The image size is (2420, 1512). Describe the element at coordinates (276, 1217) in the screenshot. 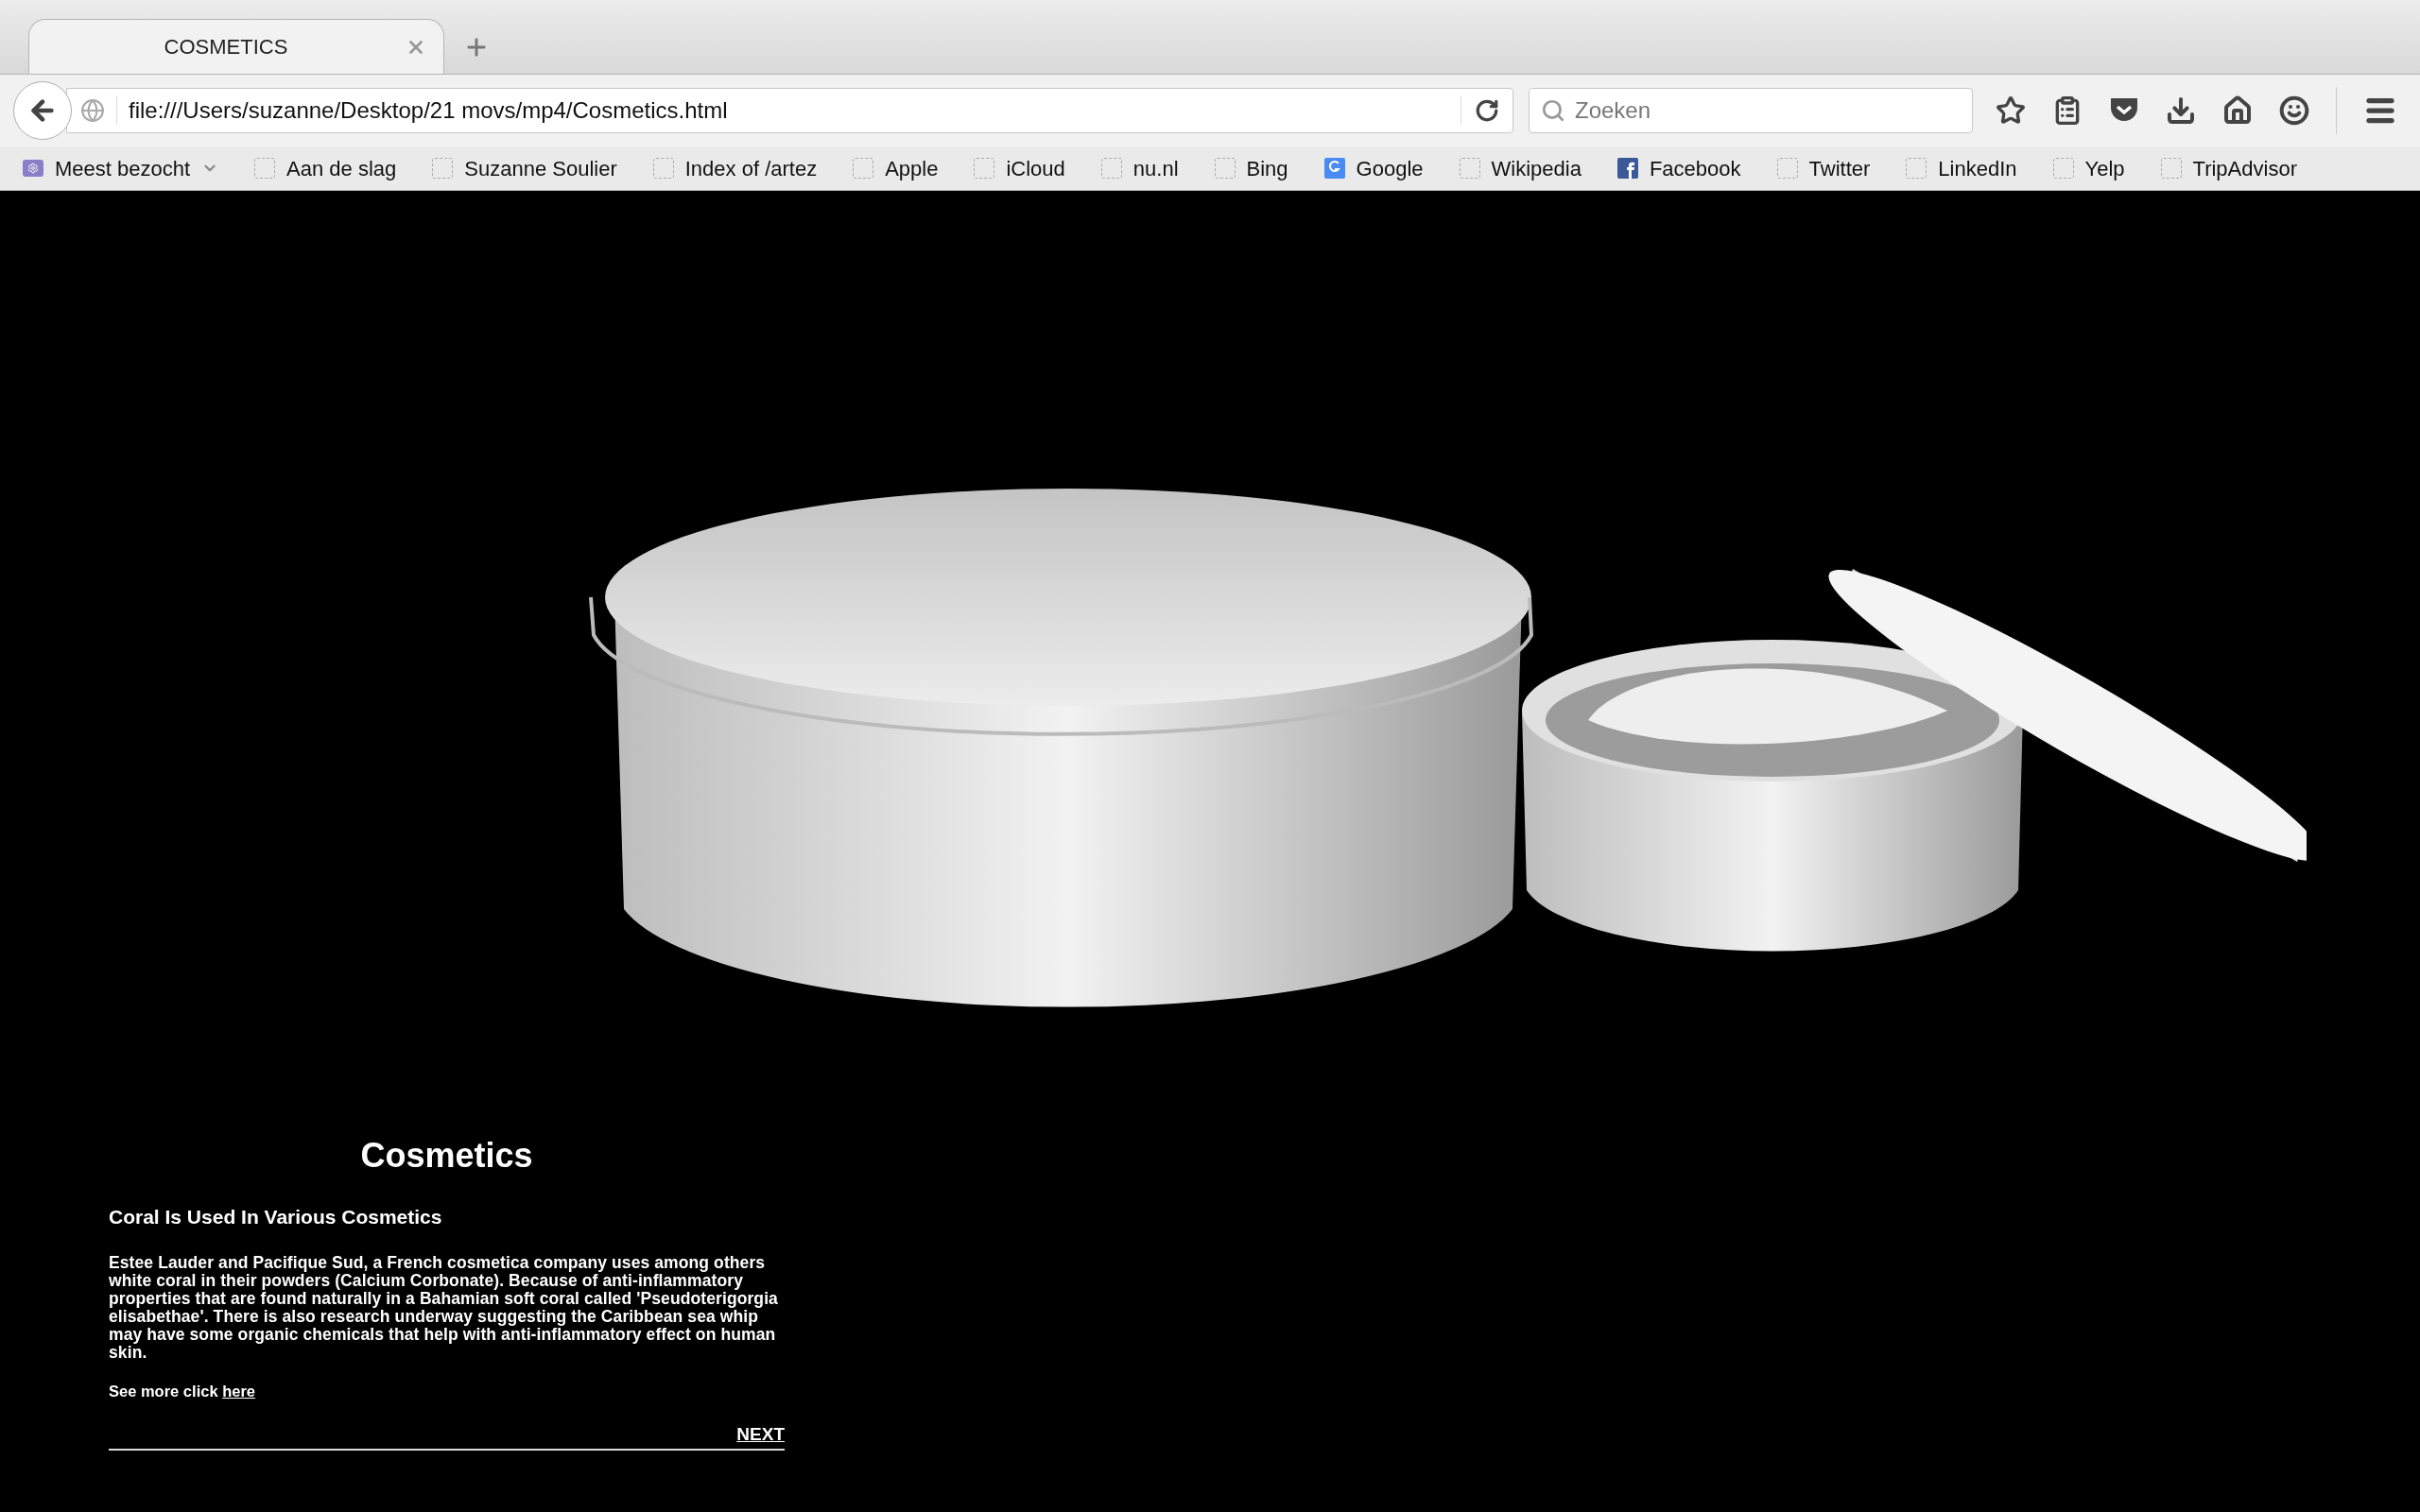

I see `page-subtitle: Coral Is Used In Various Cosmetics` at that location.